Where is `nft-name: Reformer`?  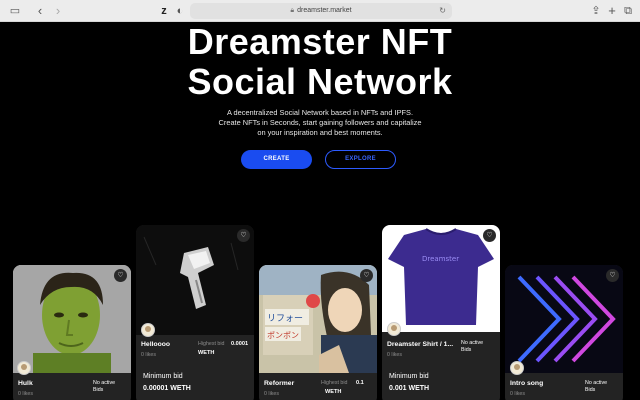 nft-name: Reformer is located at coordinates (279, 383).